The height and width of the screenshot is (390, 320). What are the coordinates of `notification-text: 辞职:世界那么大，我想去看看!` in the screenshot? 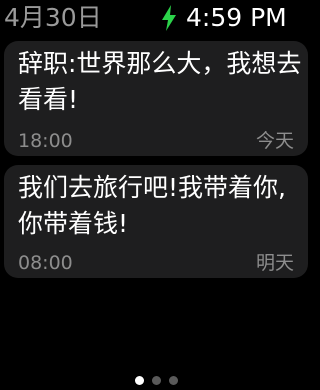 It's located at (160, 81).